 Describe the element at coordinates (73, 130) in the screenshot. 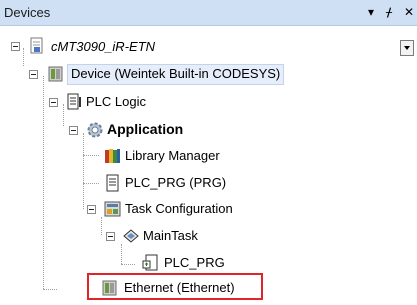

I see `collapse-toggle-application` at that location.